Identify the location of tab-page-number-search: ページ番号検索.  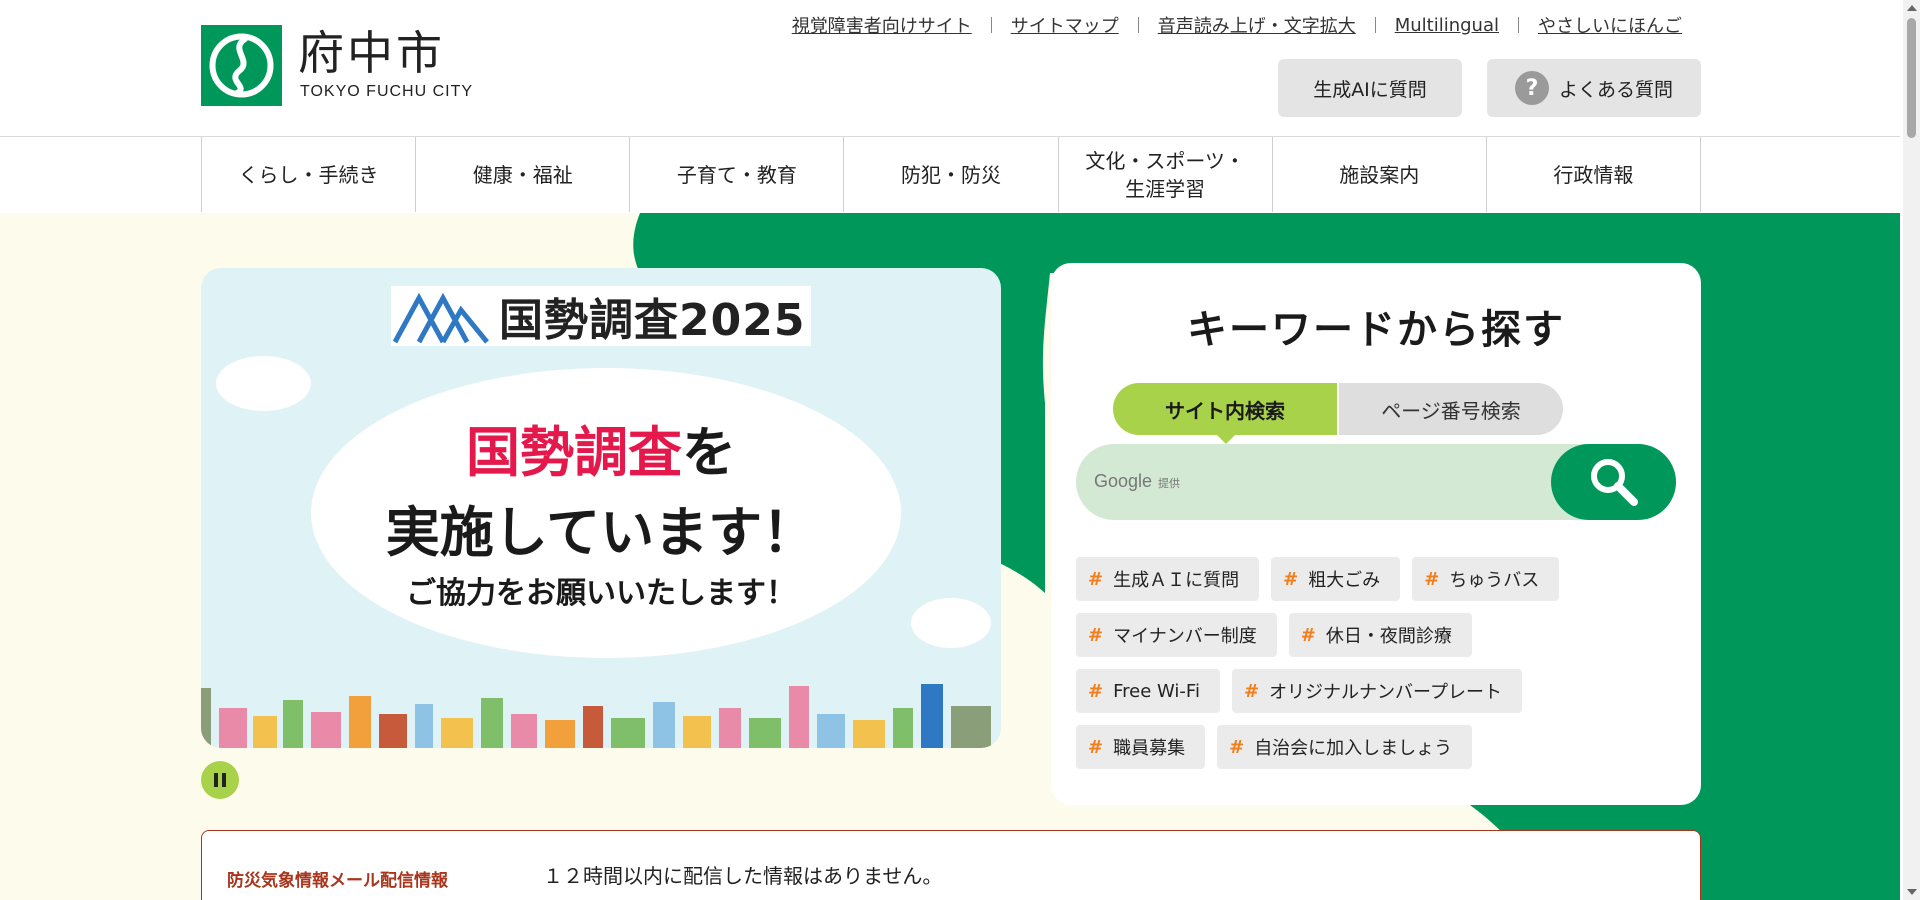
(1450, 409).